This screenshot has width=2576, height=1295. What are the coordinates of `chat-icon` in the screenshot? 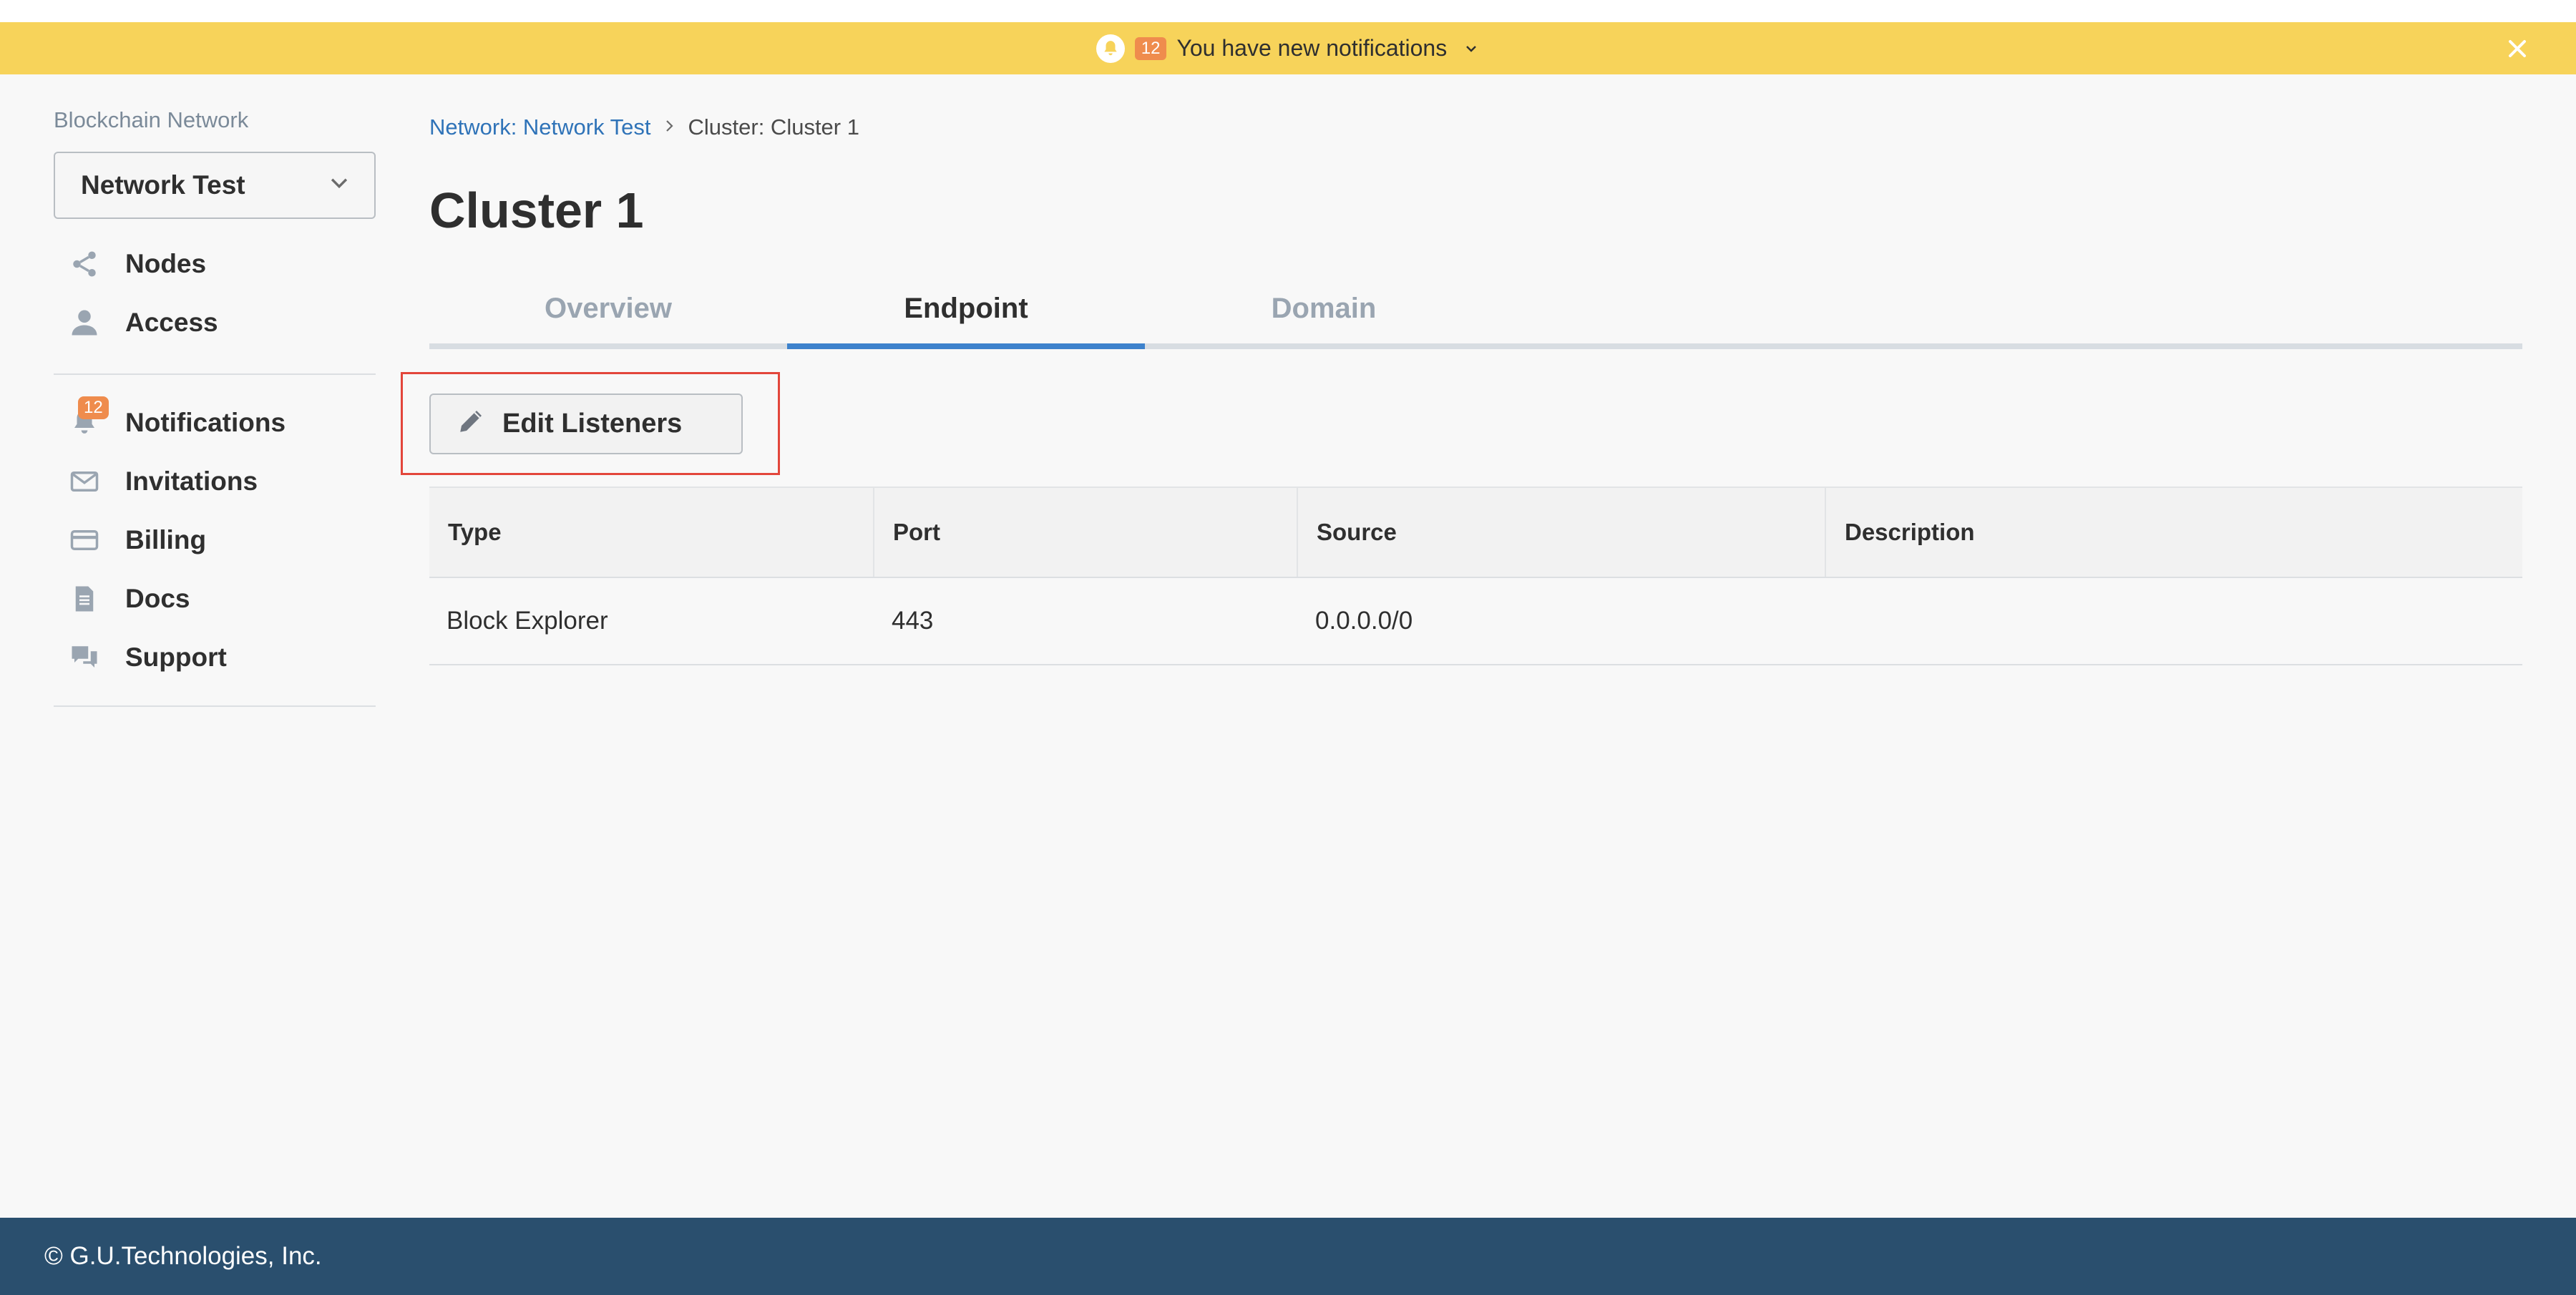 It's located at (84, 658).